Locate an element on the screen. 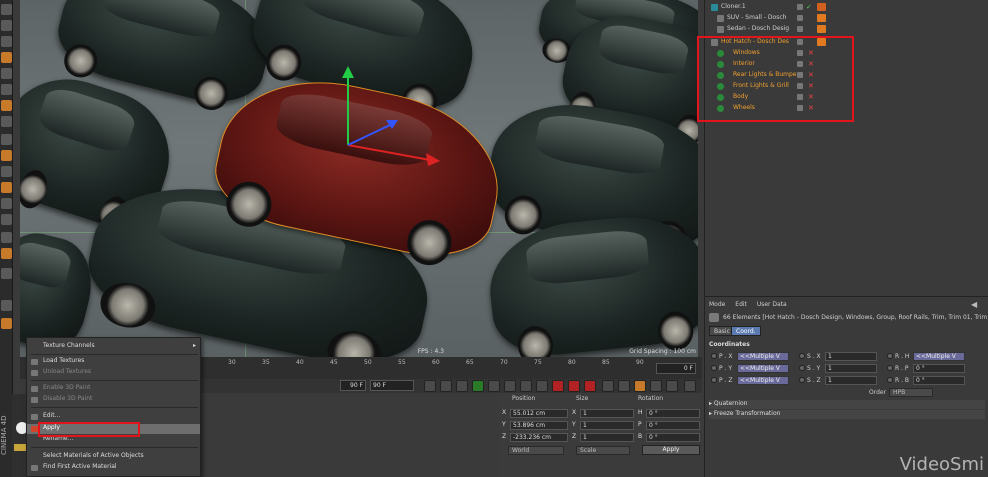 The height and width of the screenshot is (477, 988). position-key-button is located at coordinates (608, 386).